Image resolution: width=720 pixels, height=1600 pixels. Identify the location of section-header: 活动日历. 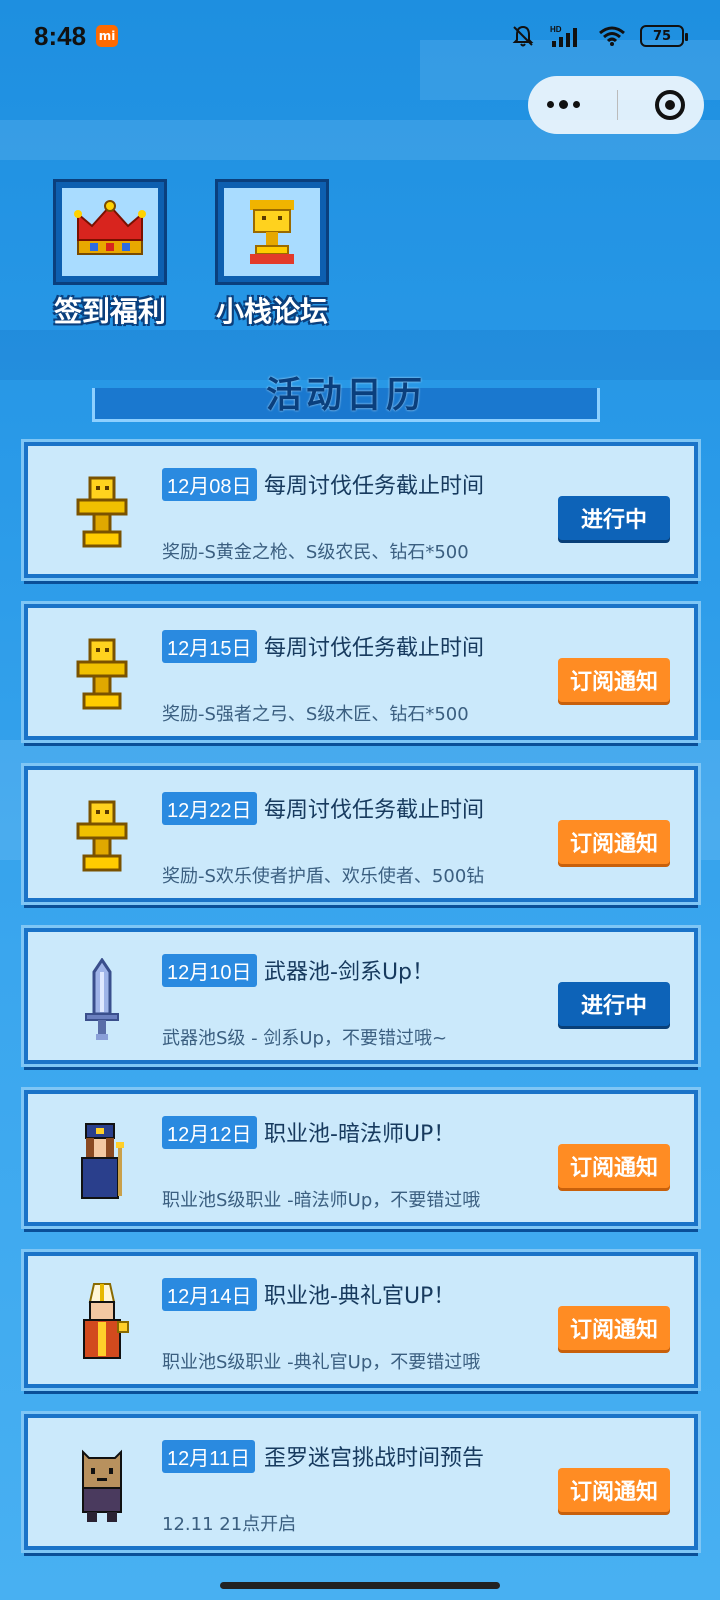
(346, 398).